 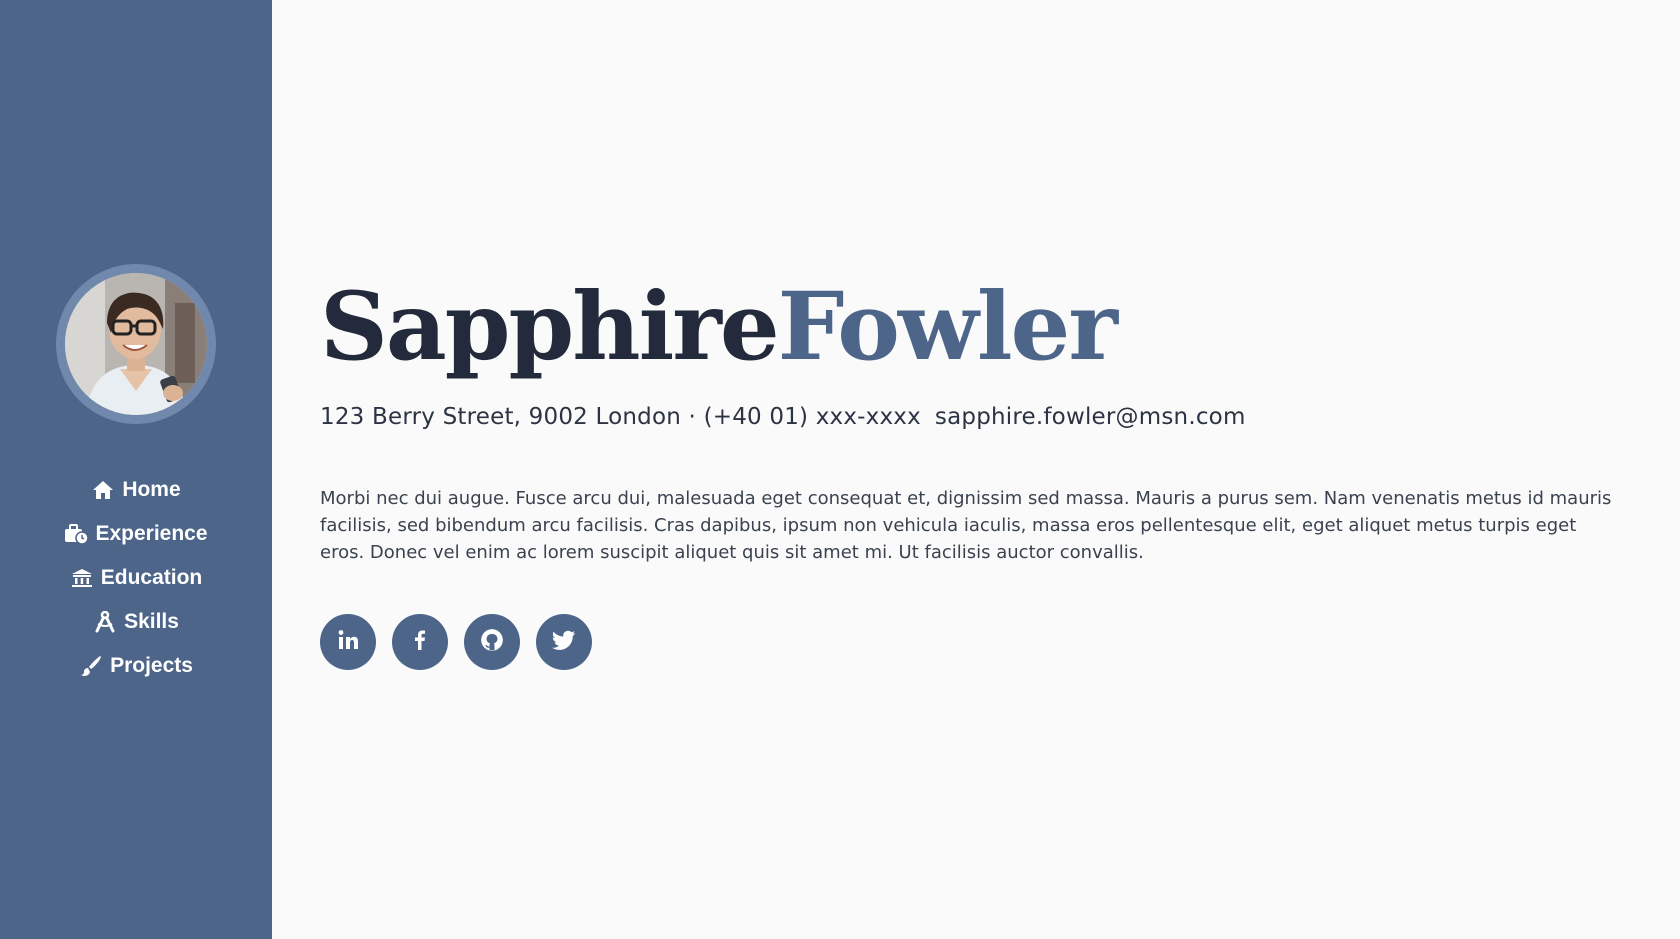 I want to click on github-button, so click(x=492, y=642).